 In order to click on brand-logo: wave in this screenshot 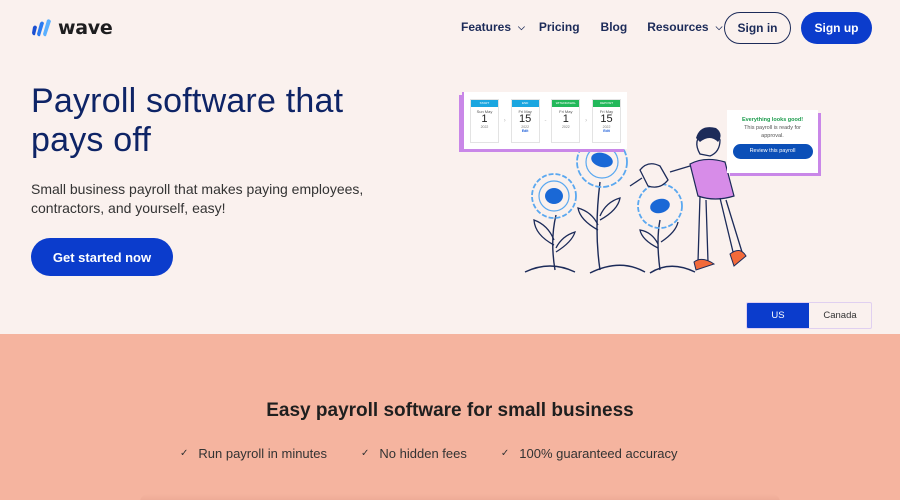, I will do `click(72, 28)`.